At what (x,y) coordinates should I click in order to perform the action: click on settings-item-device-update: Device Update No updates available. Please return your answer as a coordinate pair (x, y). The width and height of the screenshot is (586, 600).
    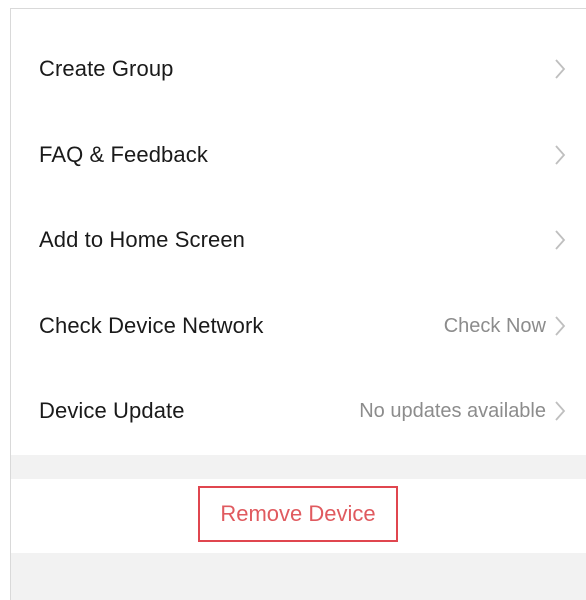
    Looking at the image, I should click on (298, 411).